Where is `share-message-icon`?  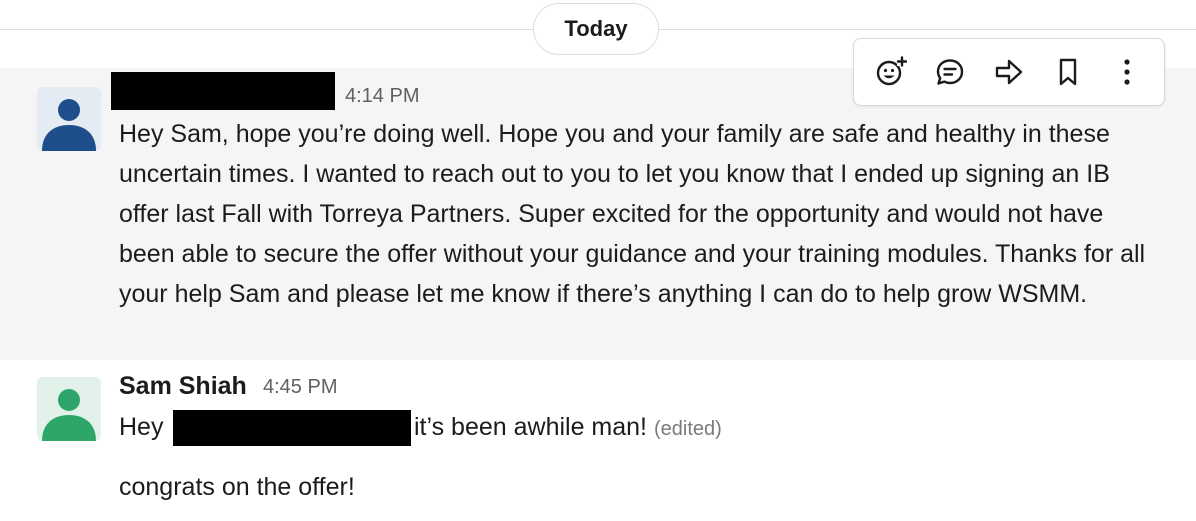 share-message-icon is located at coordinates (1009, 72).